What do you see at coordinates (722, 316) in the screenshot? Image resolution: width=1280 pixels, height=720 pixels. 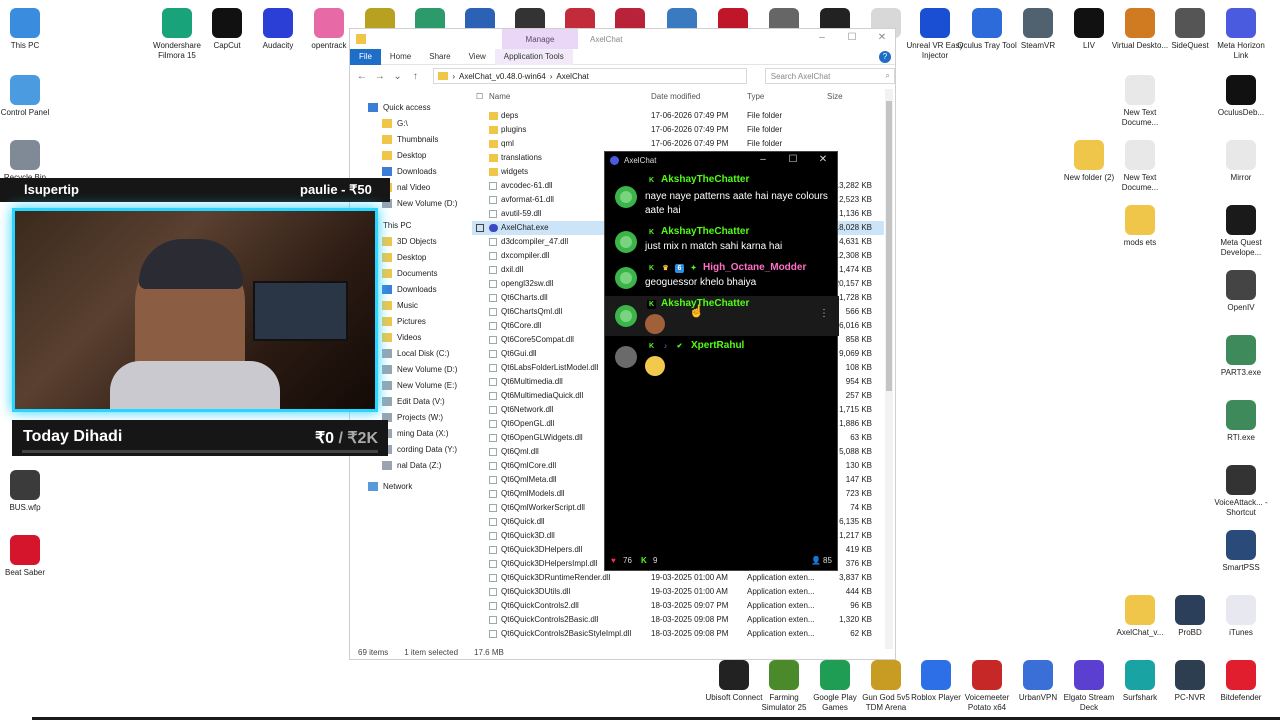 I see `chat-message: K AkshayTheChatter ⋮ ☝` at bounding box center [722, 316].